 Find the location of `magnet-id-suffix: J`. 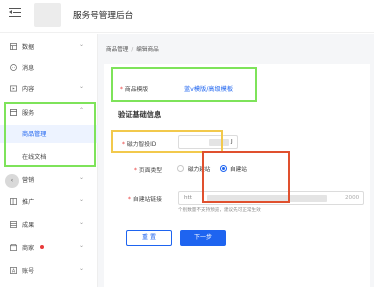

magnet-id-suffix: J is located at coordinates (232, 142).